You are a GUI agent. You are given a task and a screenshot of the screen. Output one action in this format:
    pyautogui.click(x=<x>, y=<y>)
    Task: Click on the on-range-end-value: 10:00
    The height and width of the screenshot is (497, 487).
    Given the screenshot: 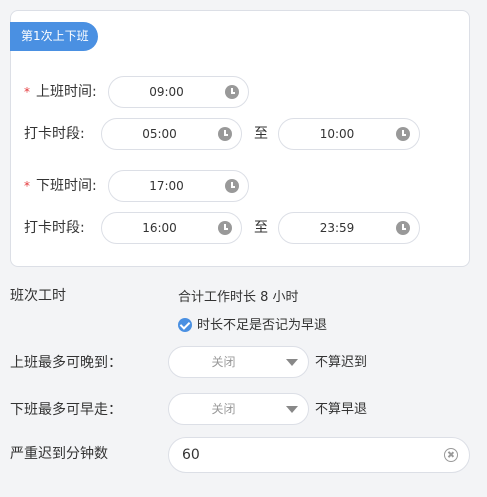 What is the action you would take?
    pyautogui.click(x=337, y=134)
    